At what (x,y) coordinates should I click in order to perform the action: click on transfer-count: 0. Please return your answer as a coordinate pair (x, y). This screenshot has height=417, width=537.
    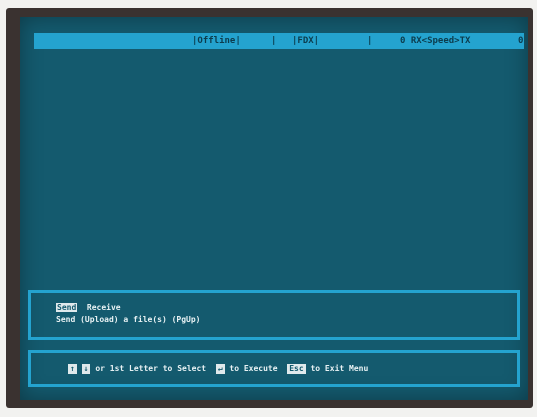
    Looking at the image, I should click on (521, 41).